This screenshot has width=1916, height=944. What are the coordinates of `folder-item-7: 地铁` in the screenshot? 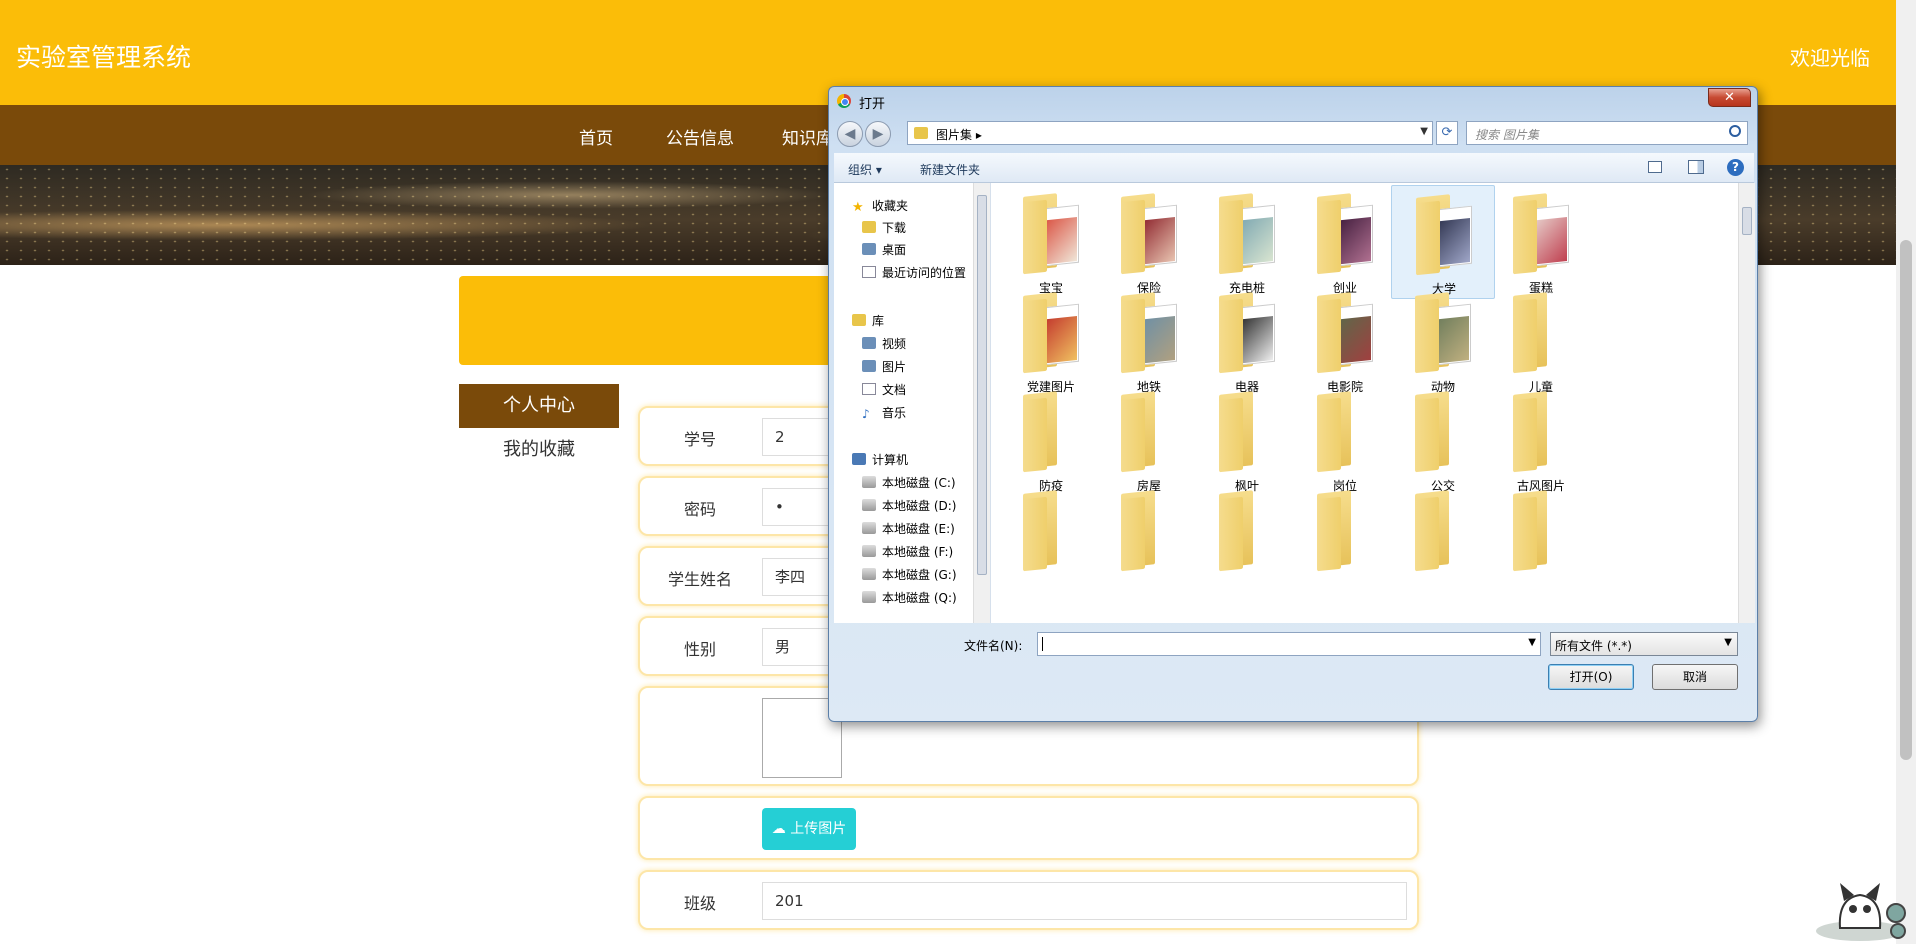 It's located at (1149, 341).